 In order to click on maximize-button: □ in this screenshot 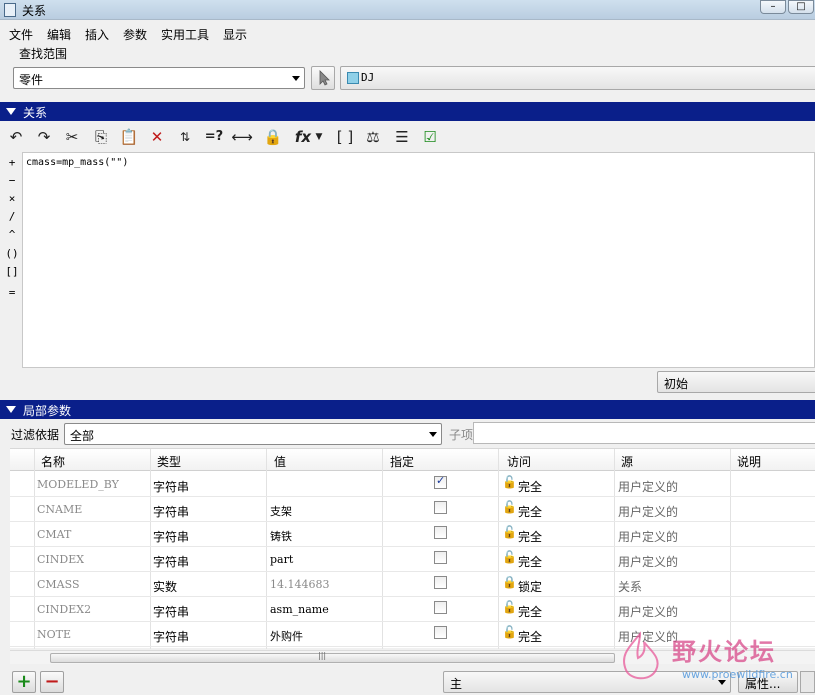, I will do `click(801, 7)`.